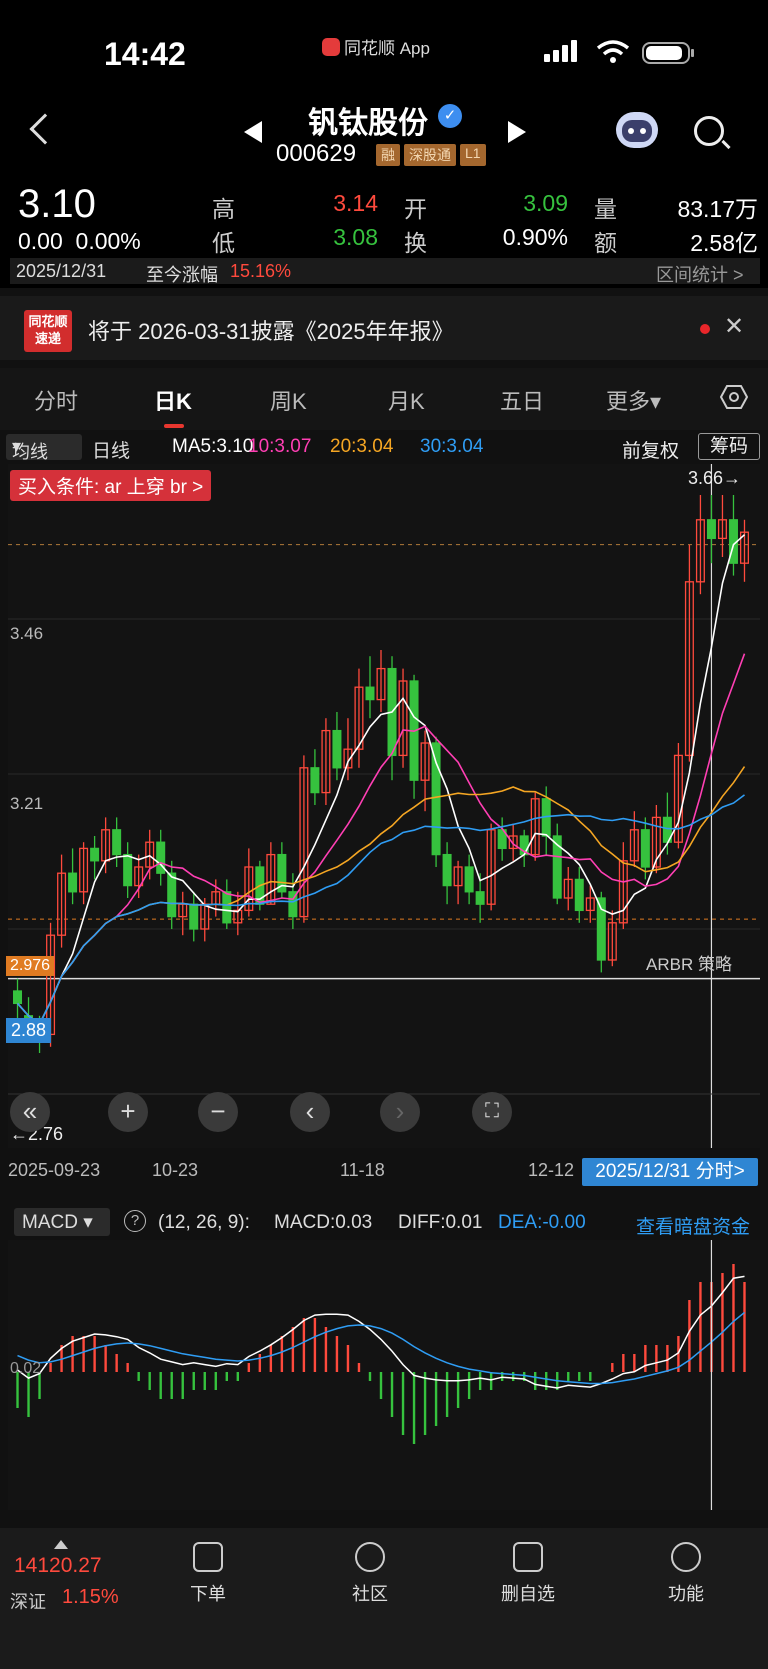  What do you see at coordinates (54, 1170) in the screenshot?
I see `x-date-0: 2025-09-23` at bounding box center [54, 1170].